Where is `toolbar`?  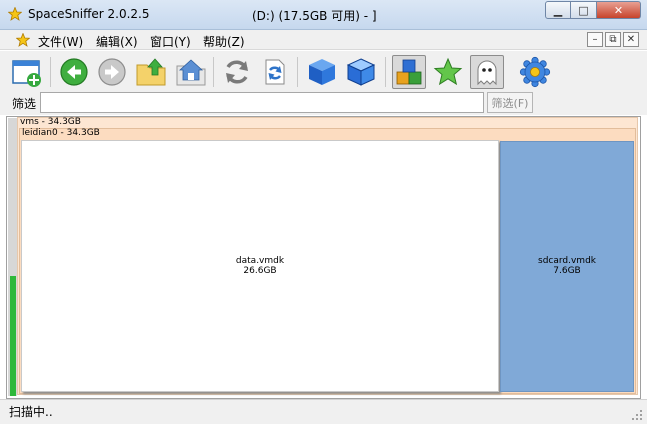
toolbar is located at coordinates (323, 71).